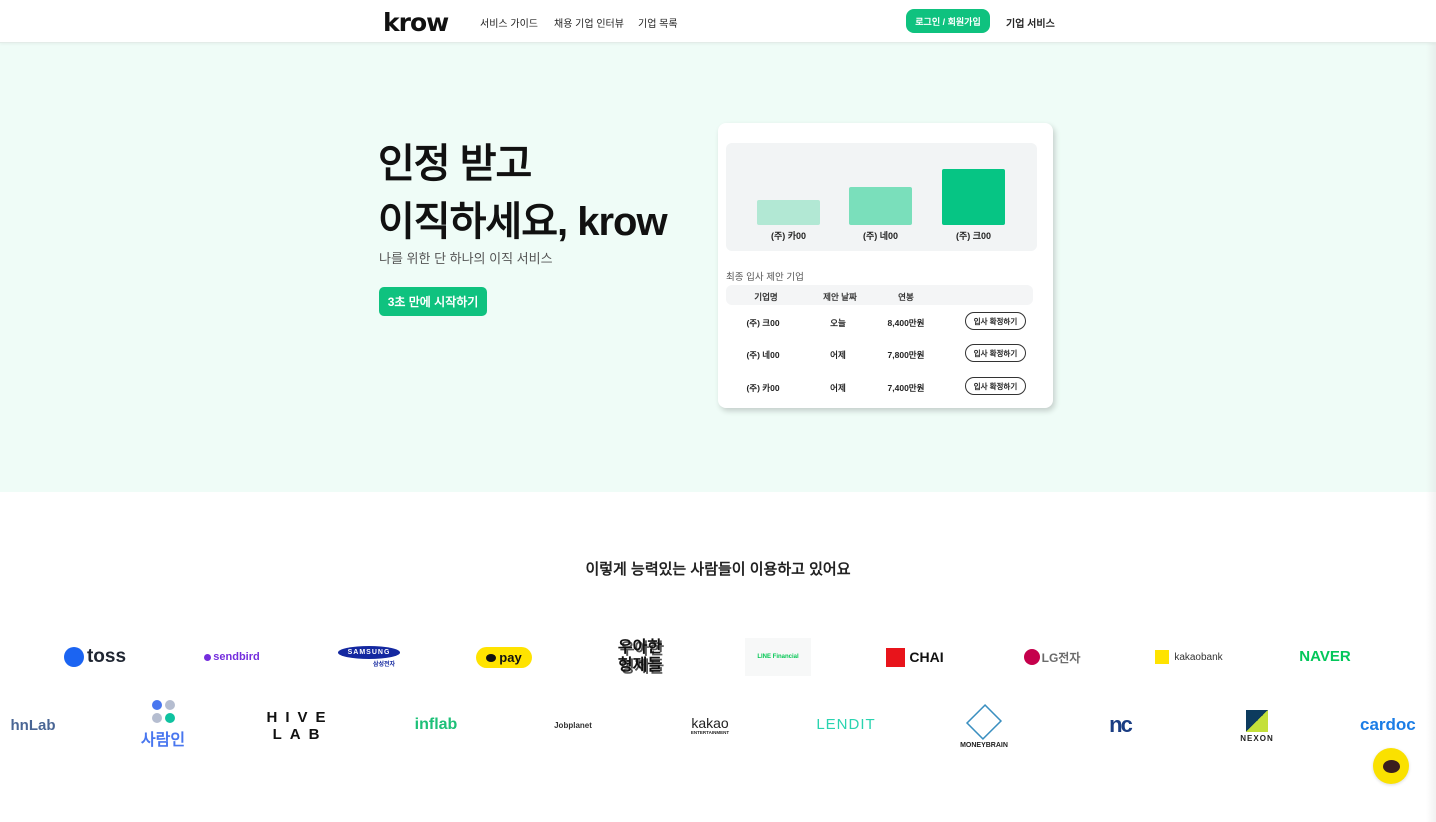 This screenshot has height=822, width=1436. Describe the element at coordinates (523, 222) in the screenshot. I see `hero-title-line2: 이직하세요, krow` at that location.